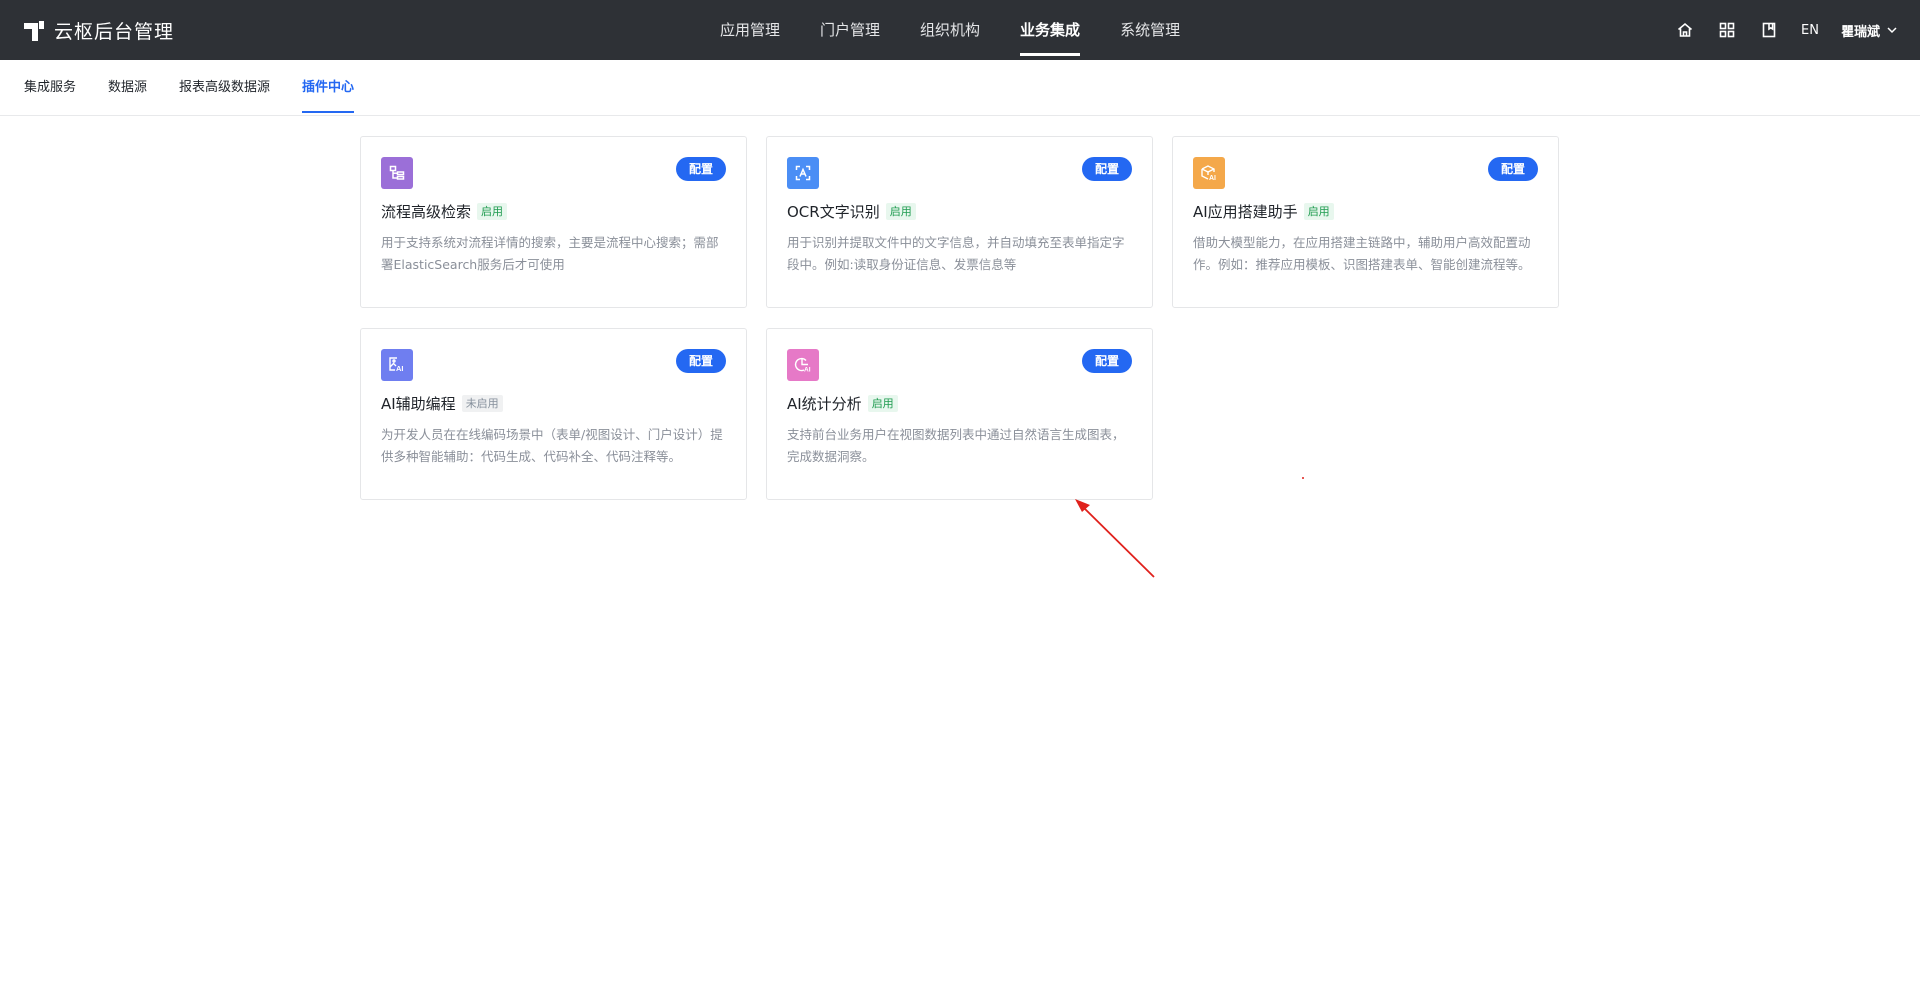  I want to click on nav-item-organization: 组织机构, so click(950, 30).